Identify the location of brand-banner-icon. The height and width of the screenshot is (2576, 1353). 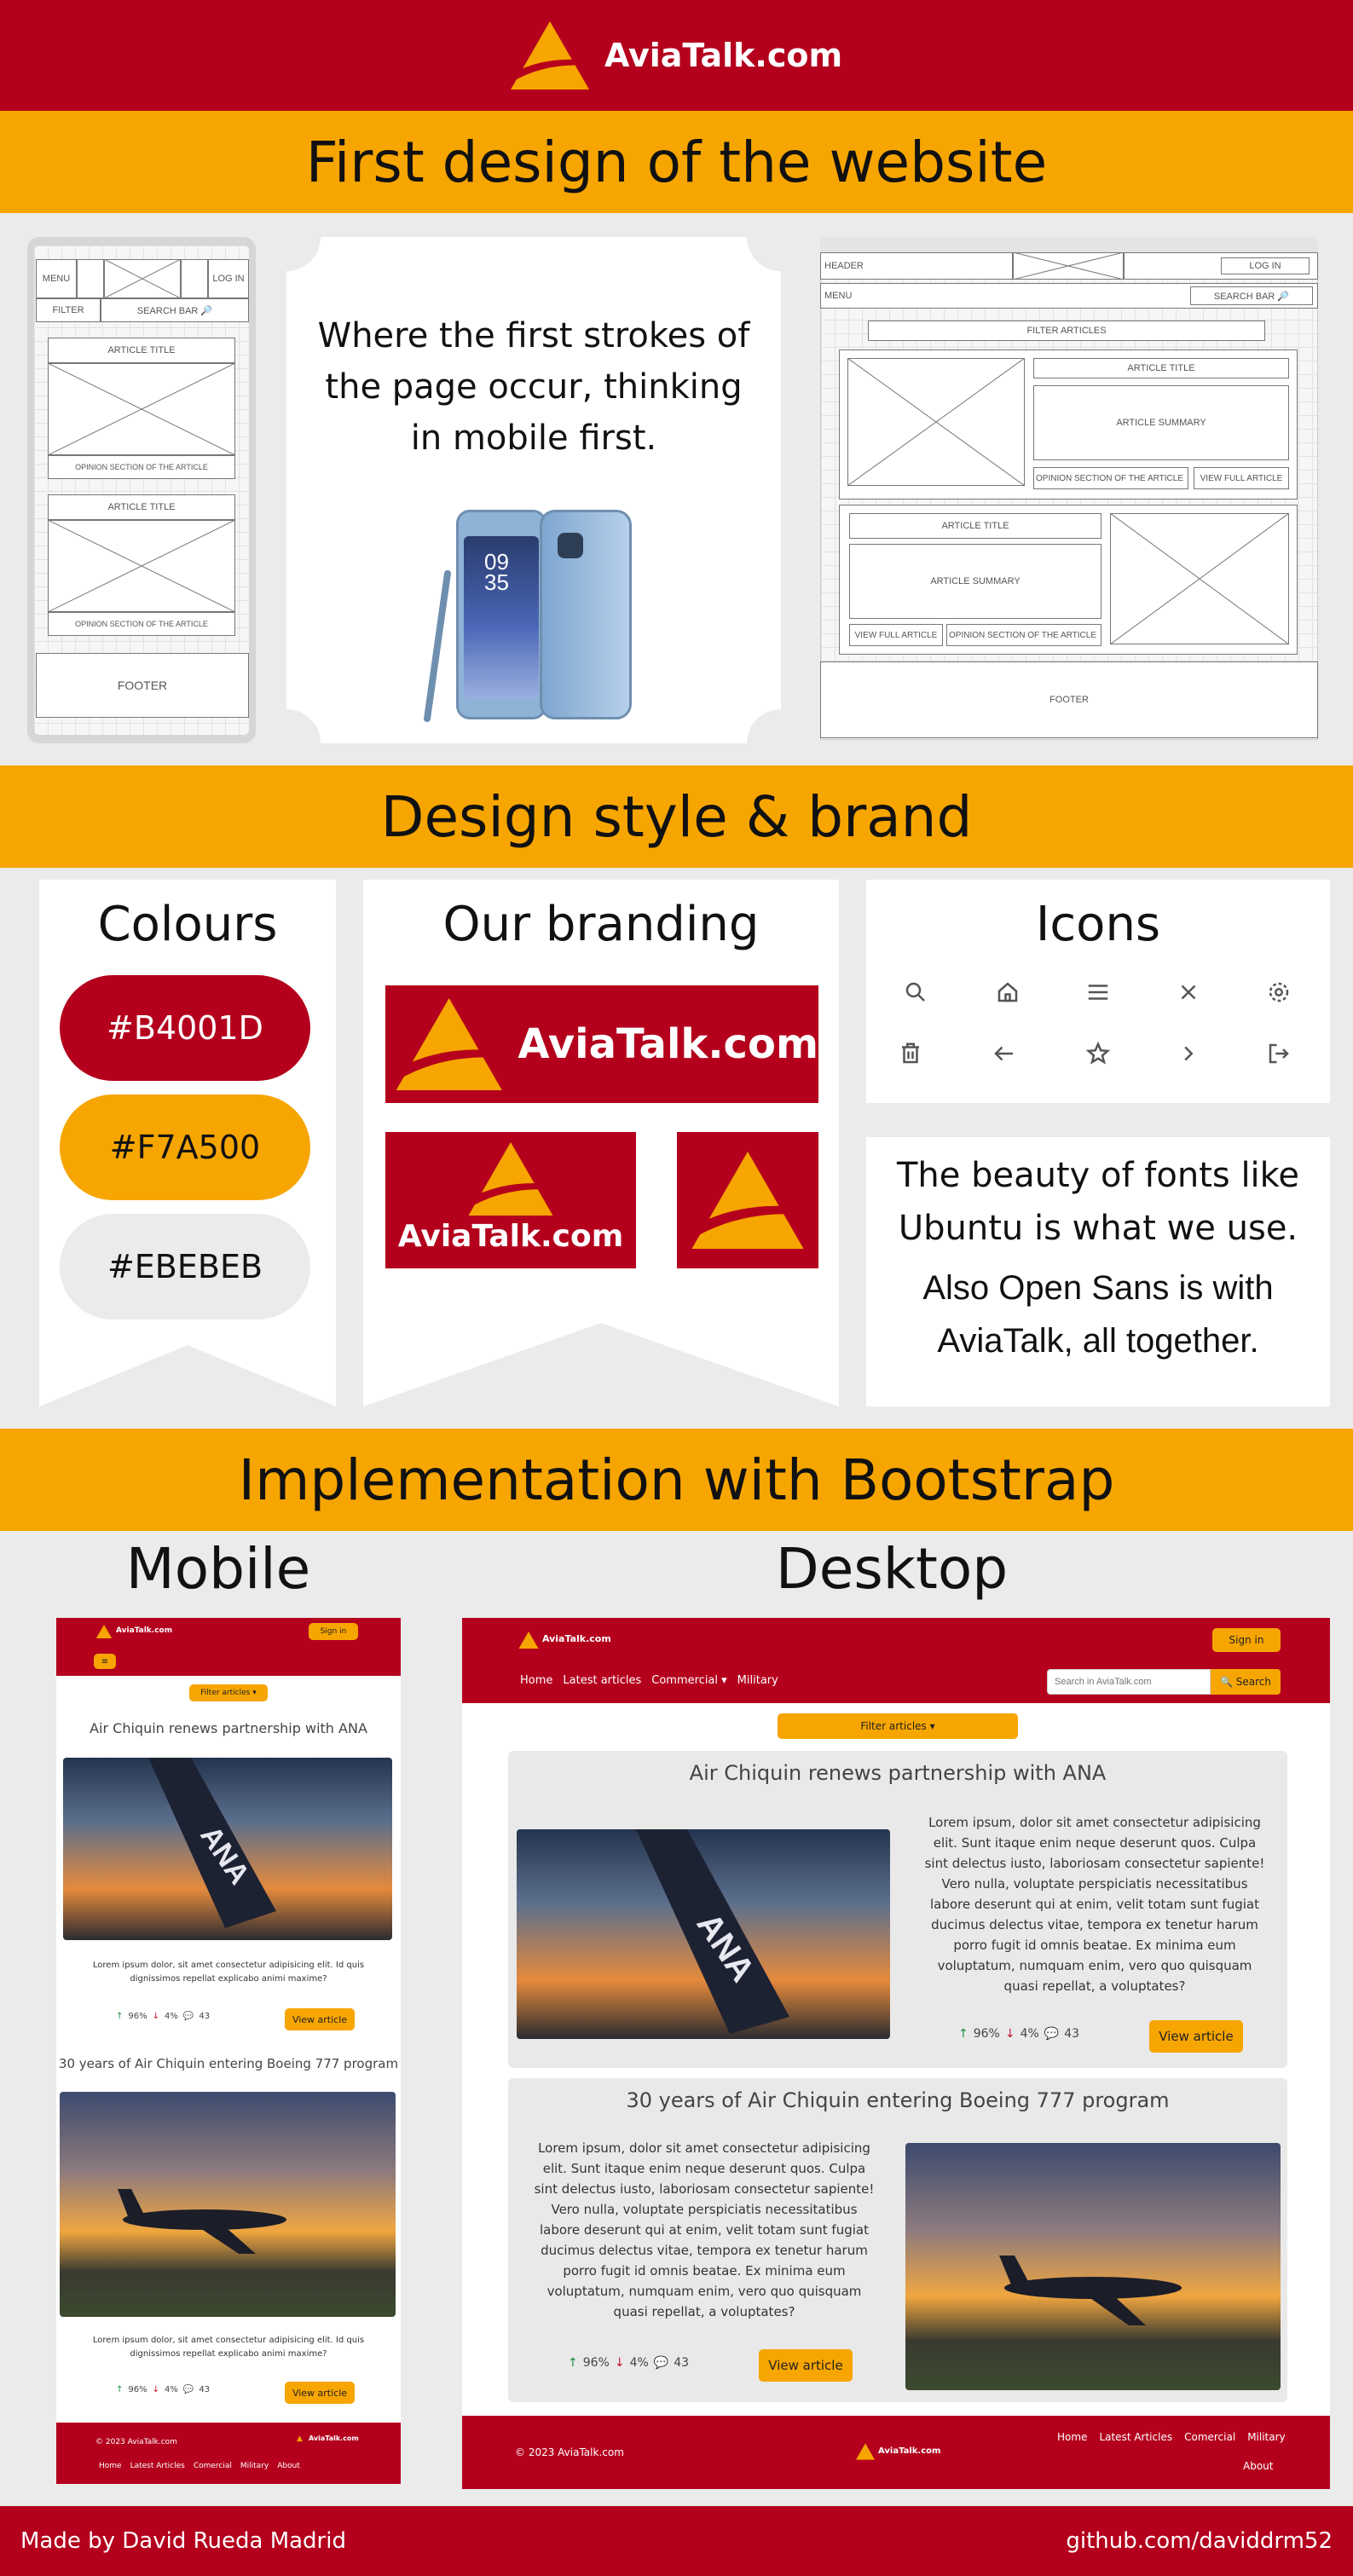
(747, 1200).